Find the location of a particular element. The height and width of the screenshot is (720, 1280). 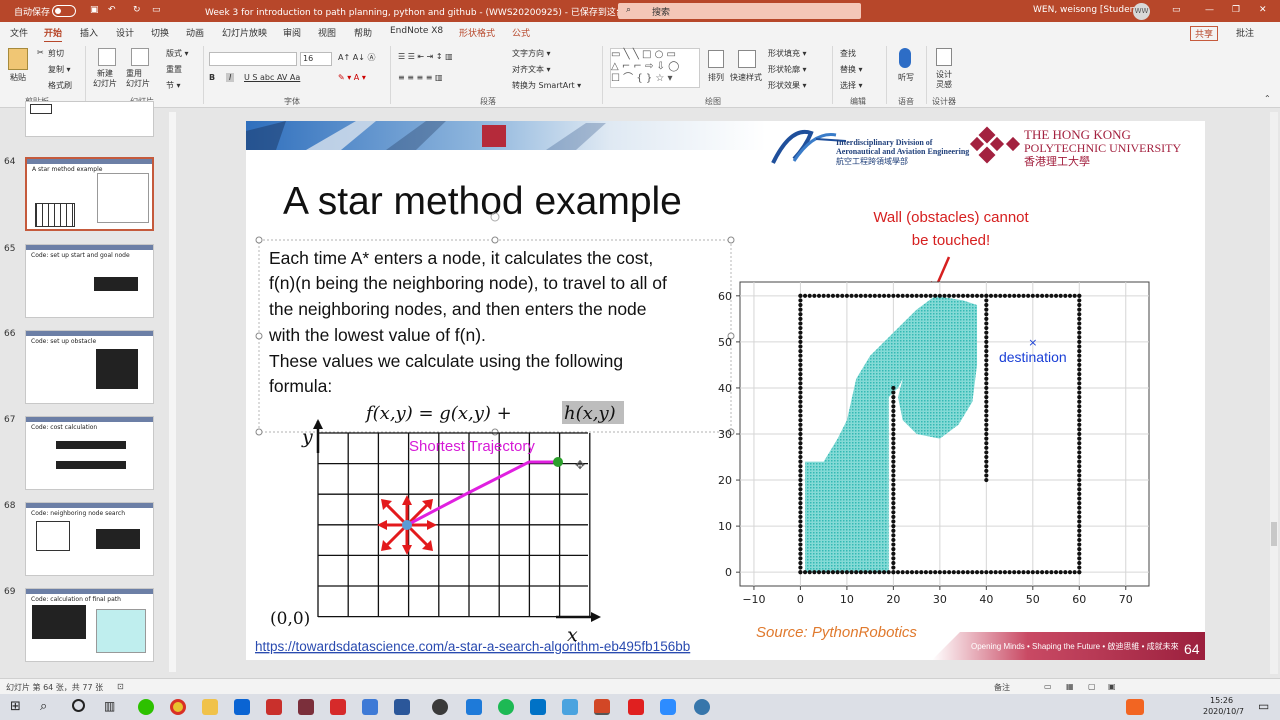

mail-icon is located at coordinates (242, 707).